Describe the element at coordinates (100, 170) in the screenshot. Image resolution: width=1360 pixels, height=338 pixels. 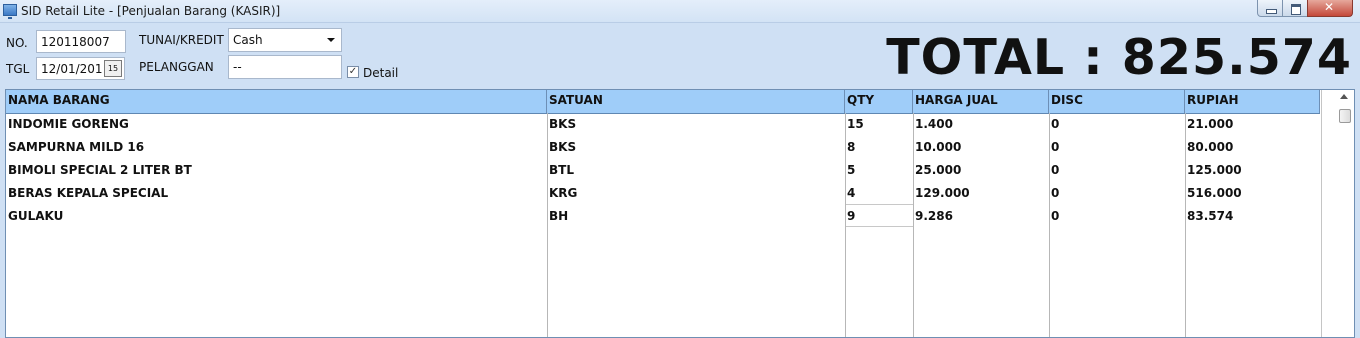
I see `cell-nama-barang: BIMOLI SPECIAL 2 LITER BT` at that location.